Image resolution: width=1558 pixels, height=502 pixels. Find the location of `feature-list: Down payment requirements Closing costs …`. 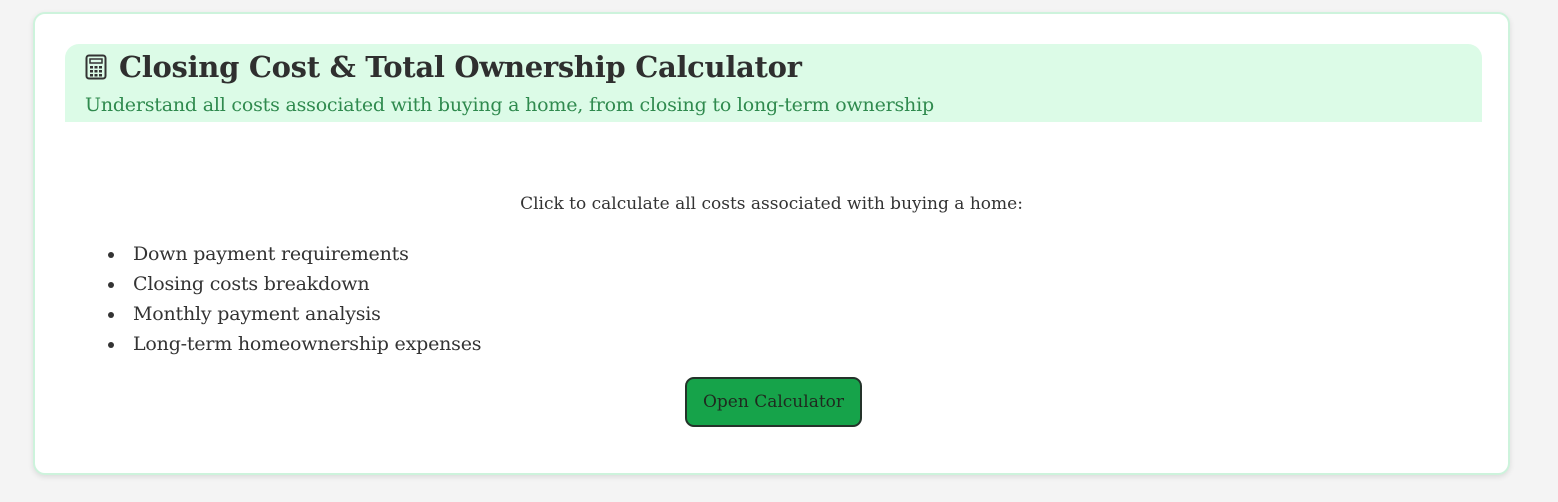

feature-list: Down payment requirements Closing costs … is located at coordinates (295, 299).